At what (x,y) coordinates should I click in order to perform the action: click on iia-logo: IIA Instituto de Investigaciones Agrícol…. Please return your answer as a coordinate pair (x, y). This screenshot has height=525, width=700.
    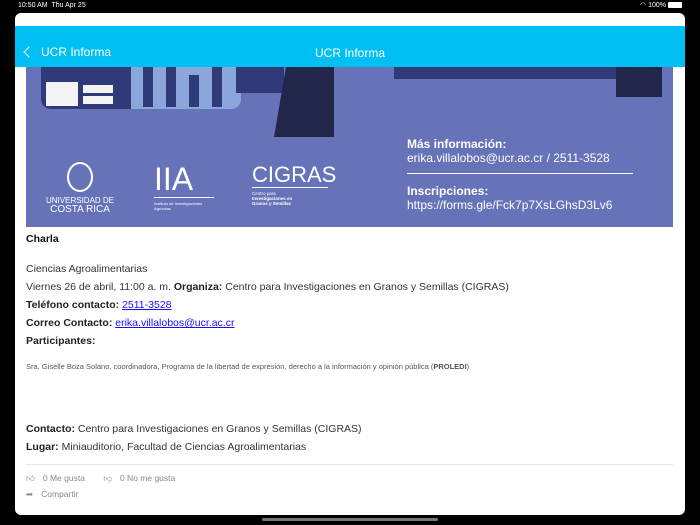
    Looking at the image, I should click on (184, 187).